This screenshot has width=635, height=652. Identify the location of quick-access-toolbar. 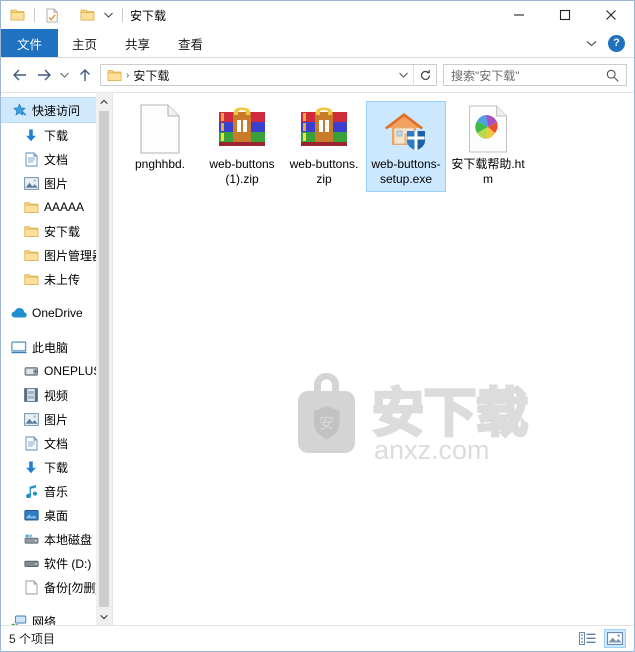
(66, 15).